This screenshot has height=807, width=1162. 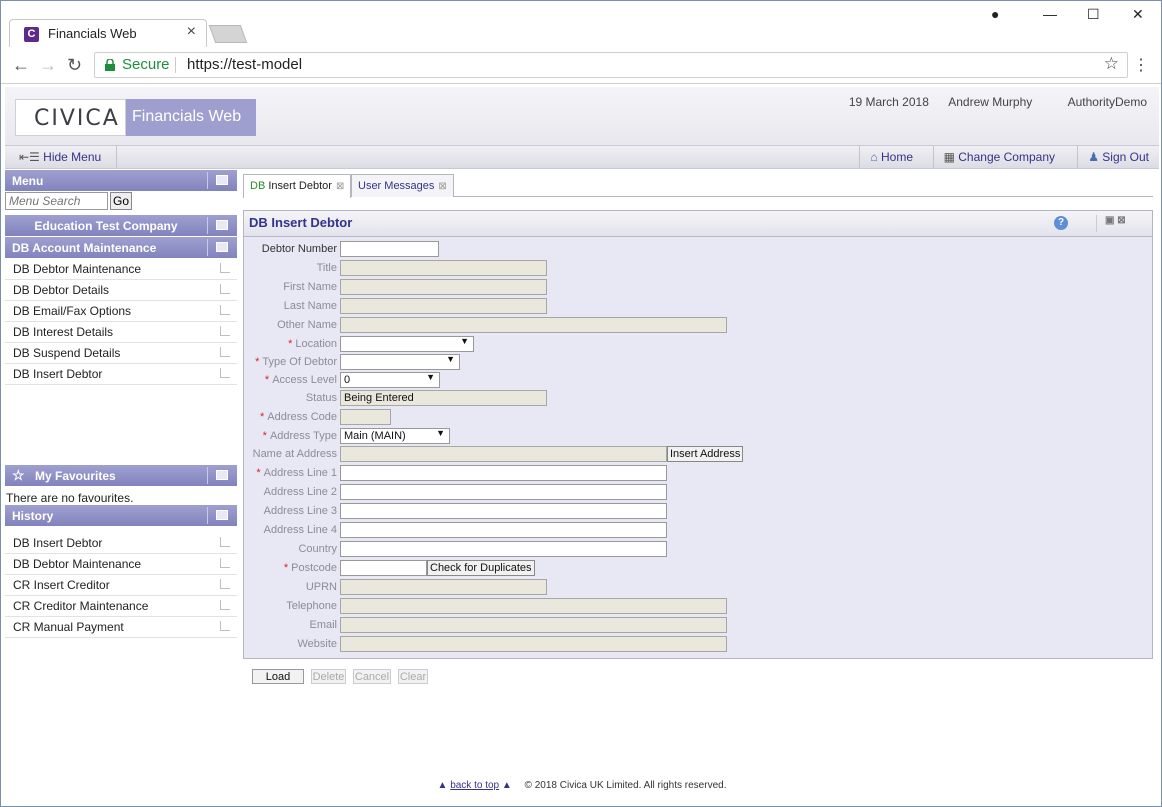 What do you see at coordinates (503, 473) in the screenshot?
I see `address-line-1-input` at bounding box center [503, 473].